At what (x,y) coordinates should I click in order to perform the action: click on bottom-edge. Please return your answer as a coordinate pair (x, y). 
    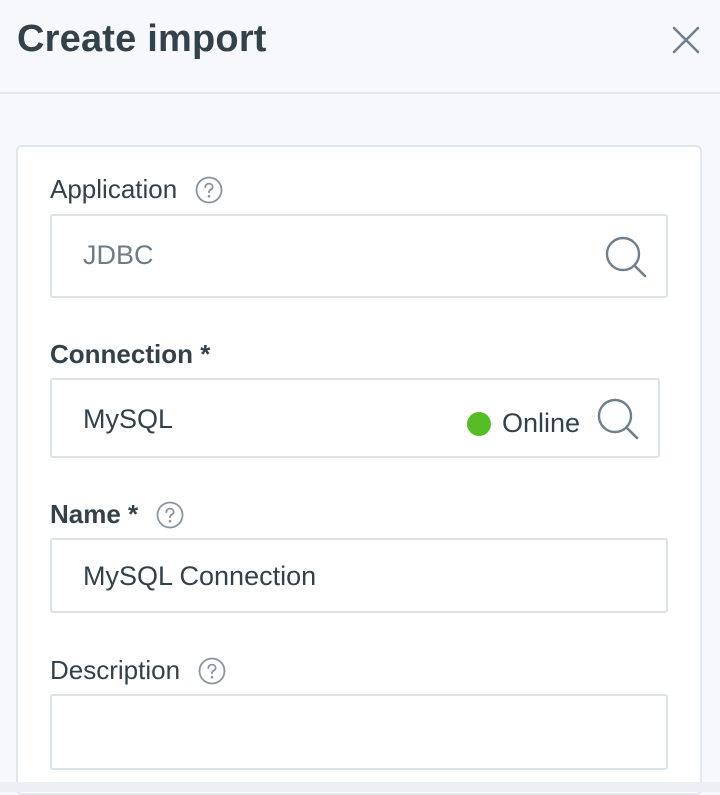
    Looking at the image, I should click on (360, 787).